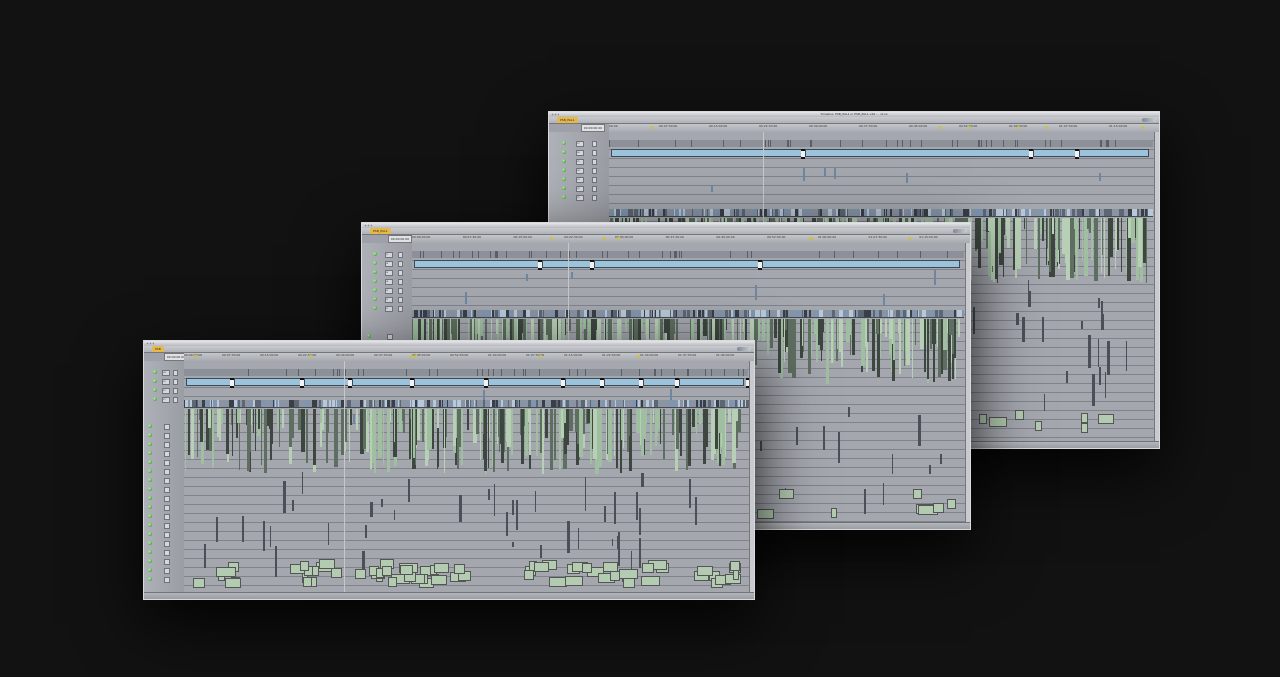 The width and height of the screenshot is (1280, 677). What do you see at coordinates (387, 281) in the screenshot?
I see `track-patch-row: V4` at bounding box center [387, 281].